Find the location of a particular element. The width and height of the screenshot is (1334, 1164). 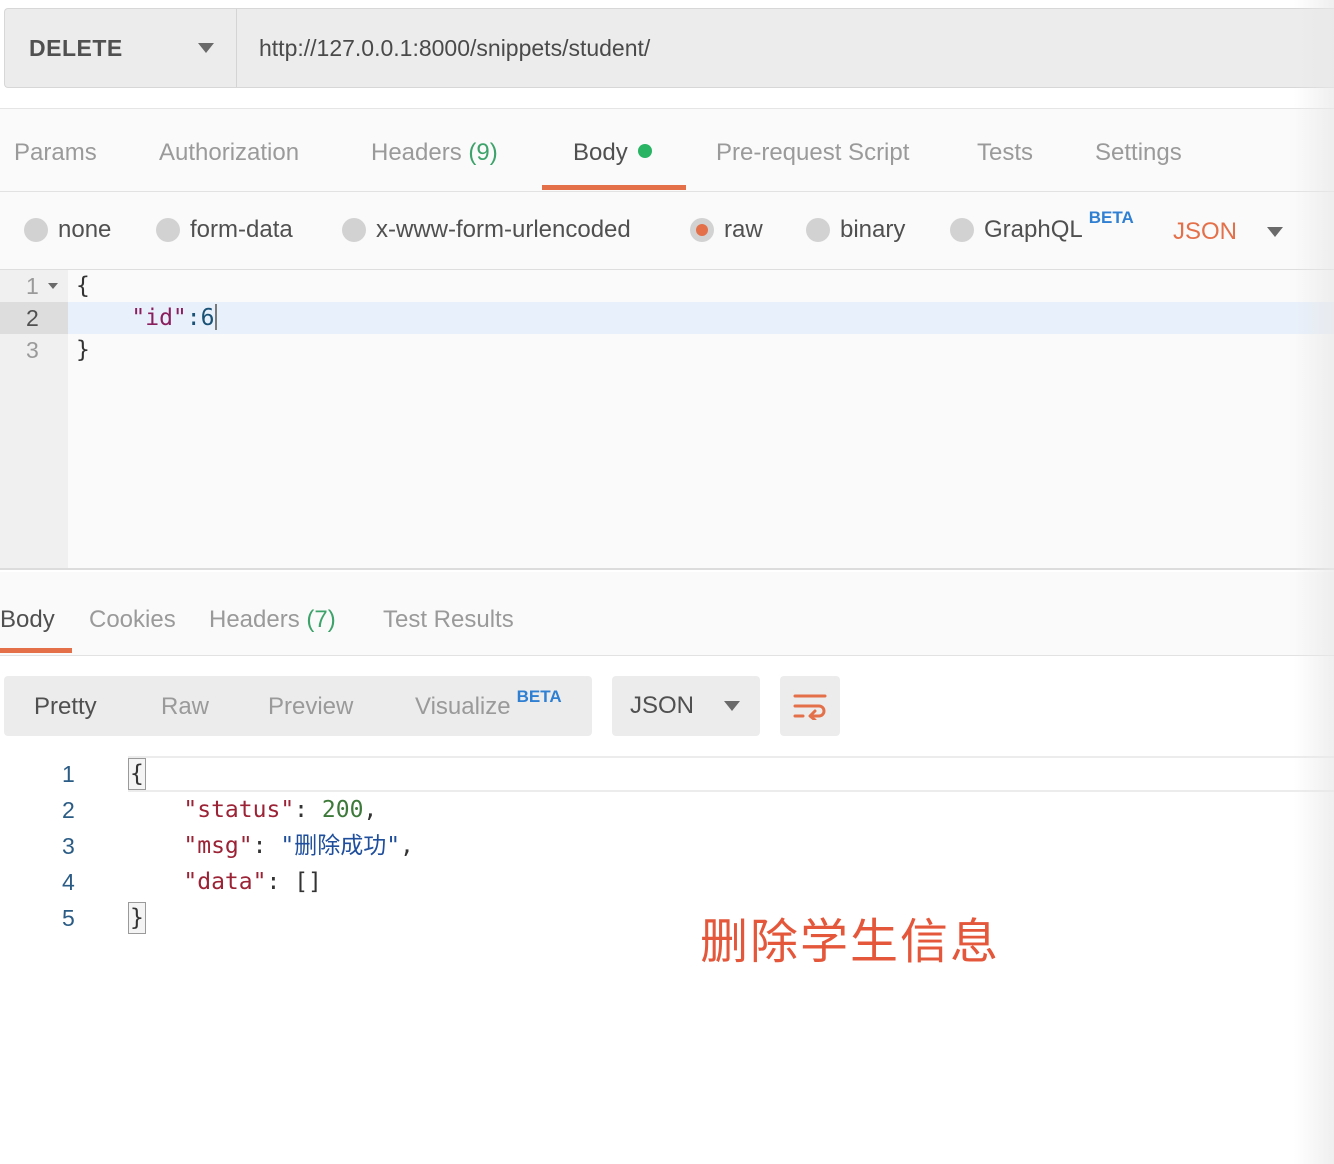

code-line: "id":6 is located at coordinates (147, 318).